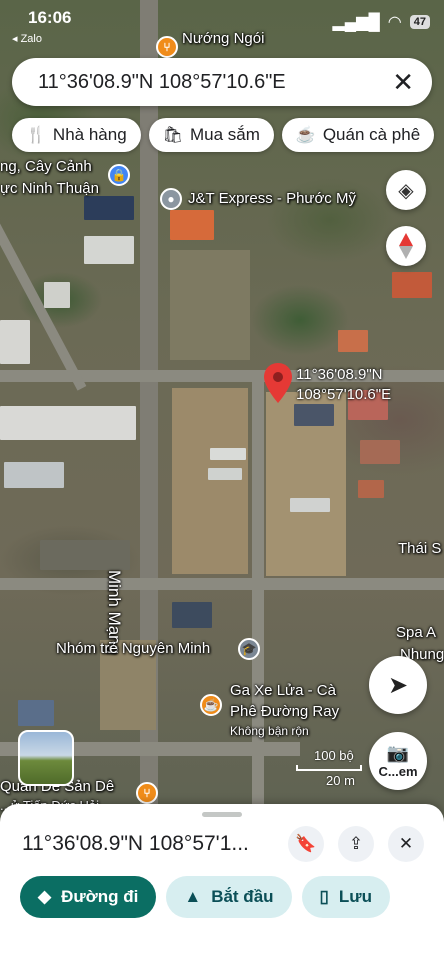  Describe the element at coordinates (269, 731) in the screenshot. I see `poi-label-cafe-busy: Không bận rộn` at that location.